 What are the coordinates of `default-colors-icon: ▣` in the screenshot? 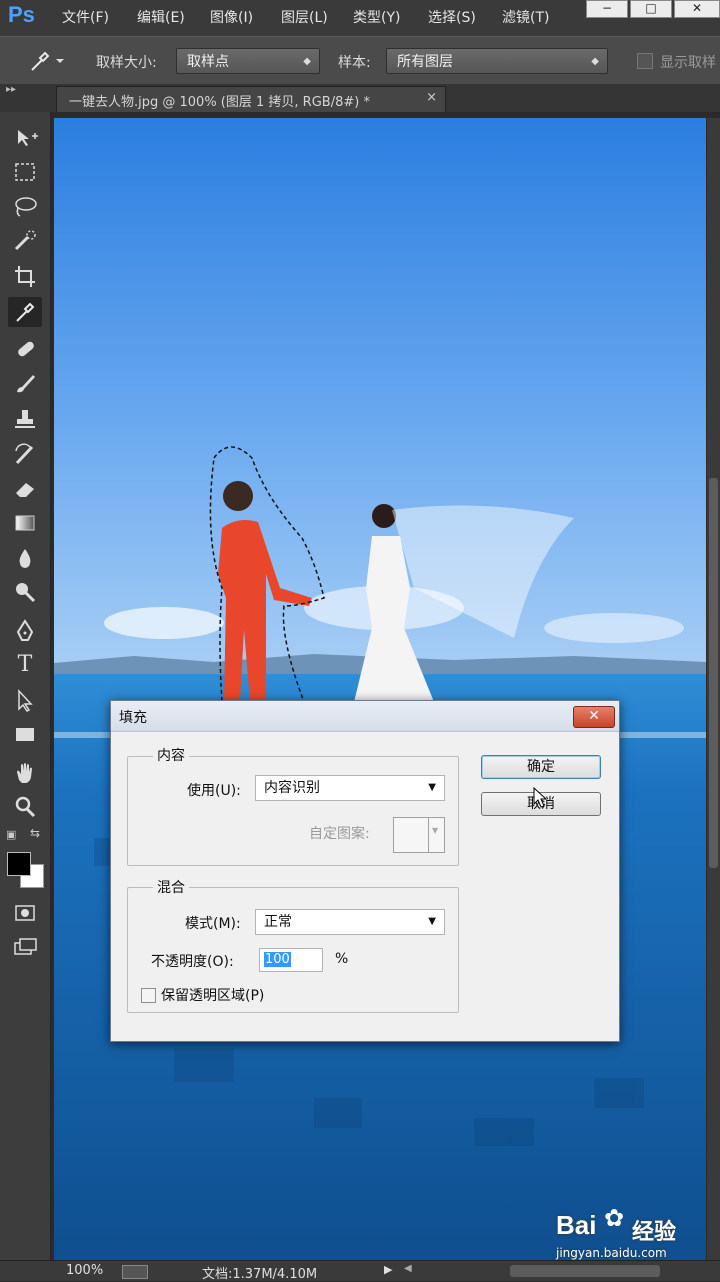 It's located at (11, 834).